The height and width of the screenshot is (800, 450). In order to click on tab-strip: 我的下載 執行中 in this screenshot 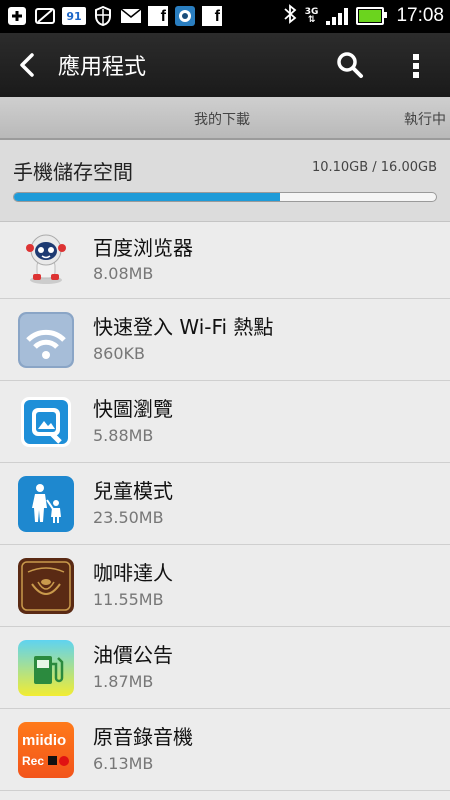, I will do `click(225, 118)`.